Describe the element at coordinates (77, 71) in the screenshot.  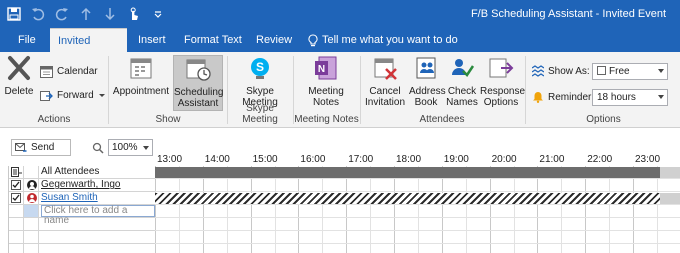
I see `calendar-label: Calendar` at that location.